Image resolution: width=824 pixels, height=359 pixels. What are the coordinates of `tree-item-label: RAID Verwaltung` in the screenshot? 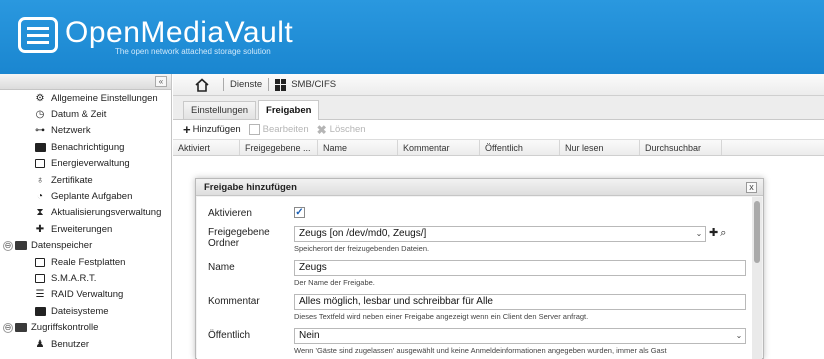 It's located at (87, 295).